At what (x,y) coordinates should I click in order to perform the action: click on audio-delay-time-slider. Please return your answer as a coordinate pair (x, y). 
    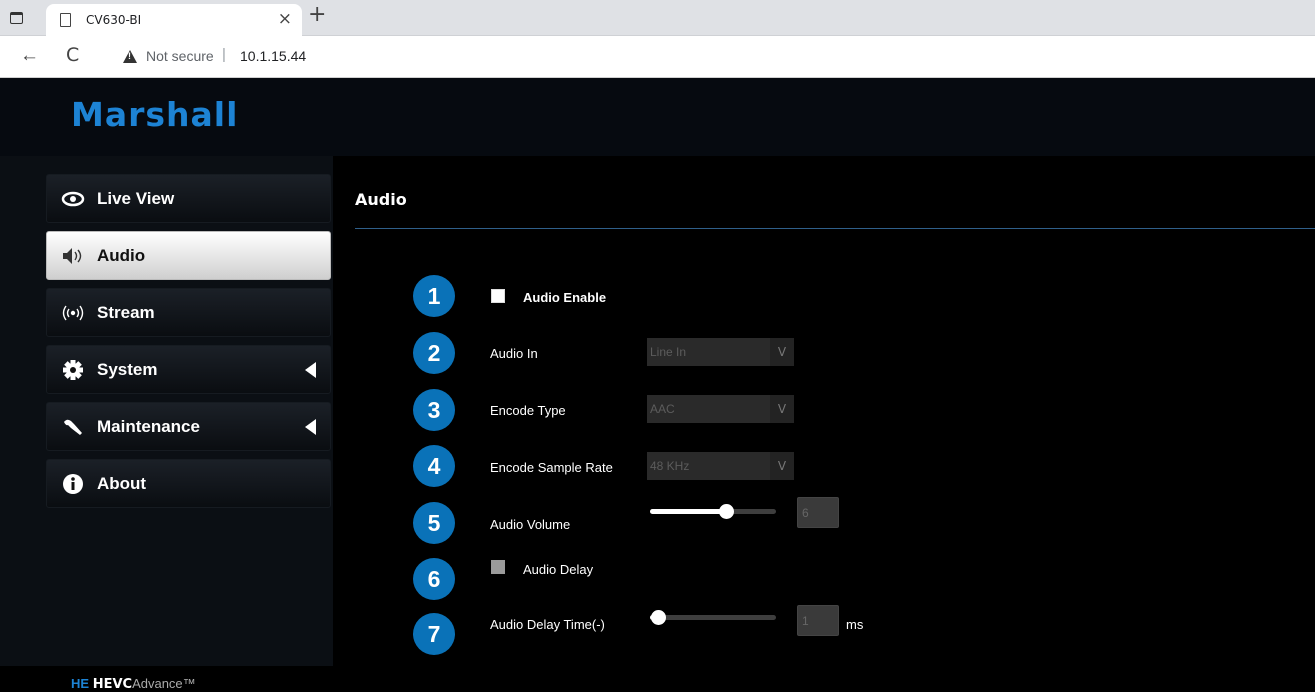
    Looking at the image, I should click on (713, 617).